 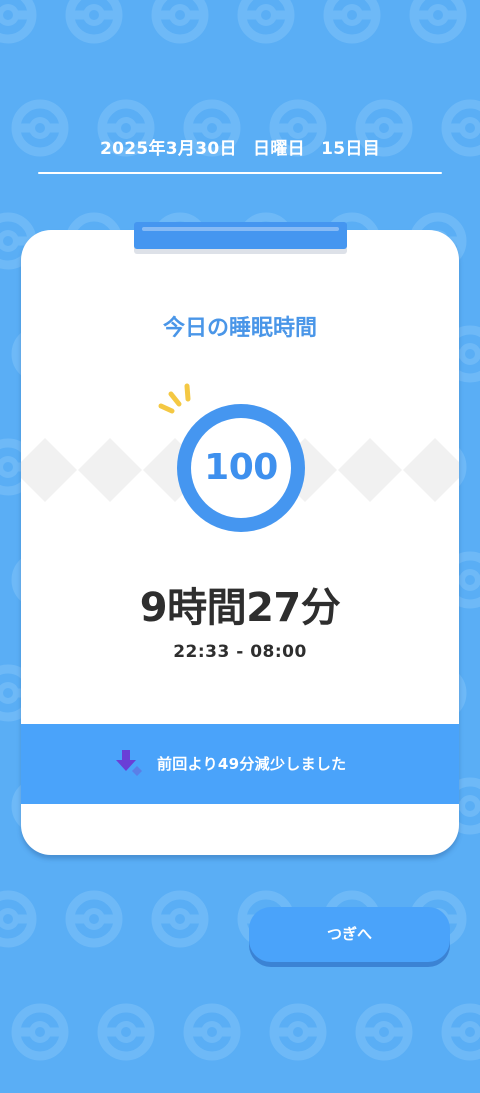 I want to click on card-clip-highlight, so click(x=240, y=229).